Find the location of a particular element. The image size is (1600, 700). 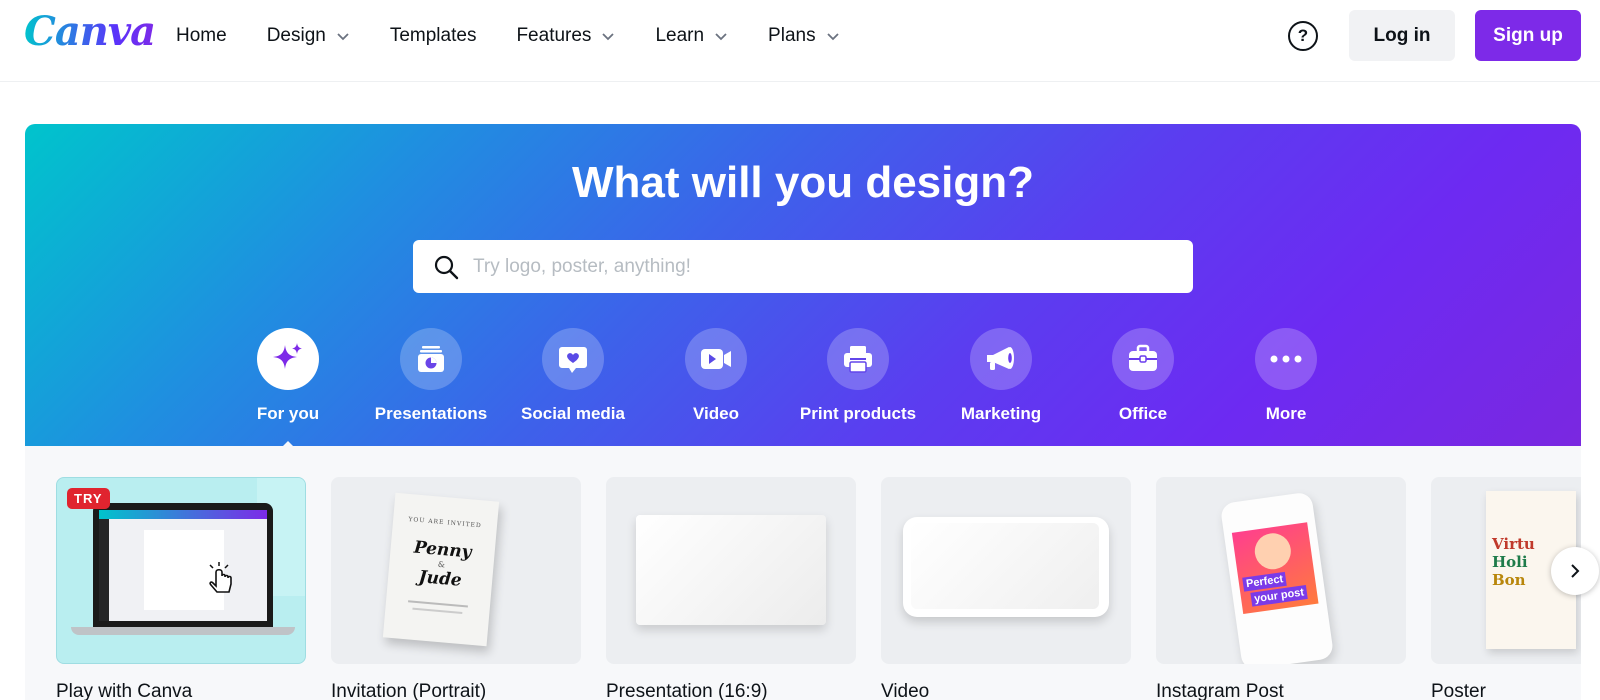

category-label: Social media is located at coordinates (573, 413).